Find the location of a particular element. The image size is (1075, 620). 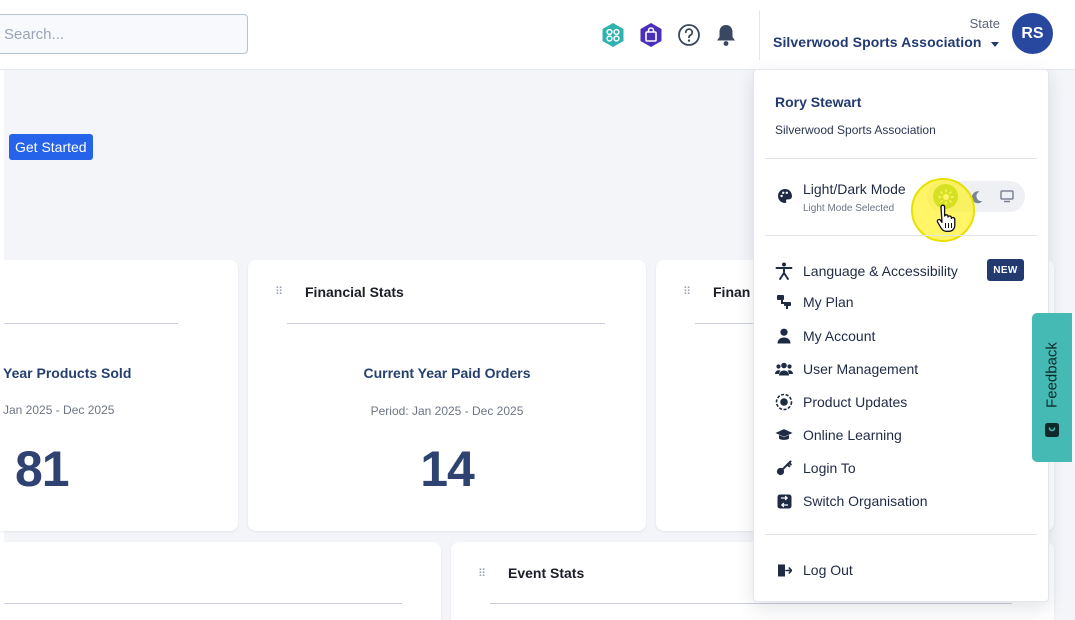

hand-cursor-icon is located at coordinates (946, 218).